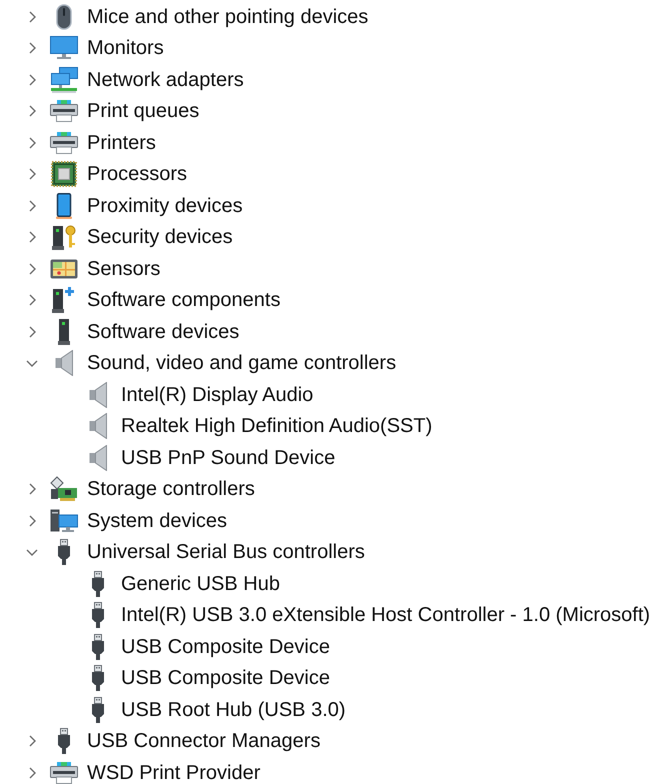 The width and height of the screenshot is (659, 784). Describe the element at coordinates (233, 710) in the screenshot. I see `device-item: USB Root Hub (USB 3.0)` at that location.